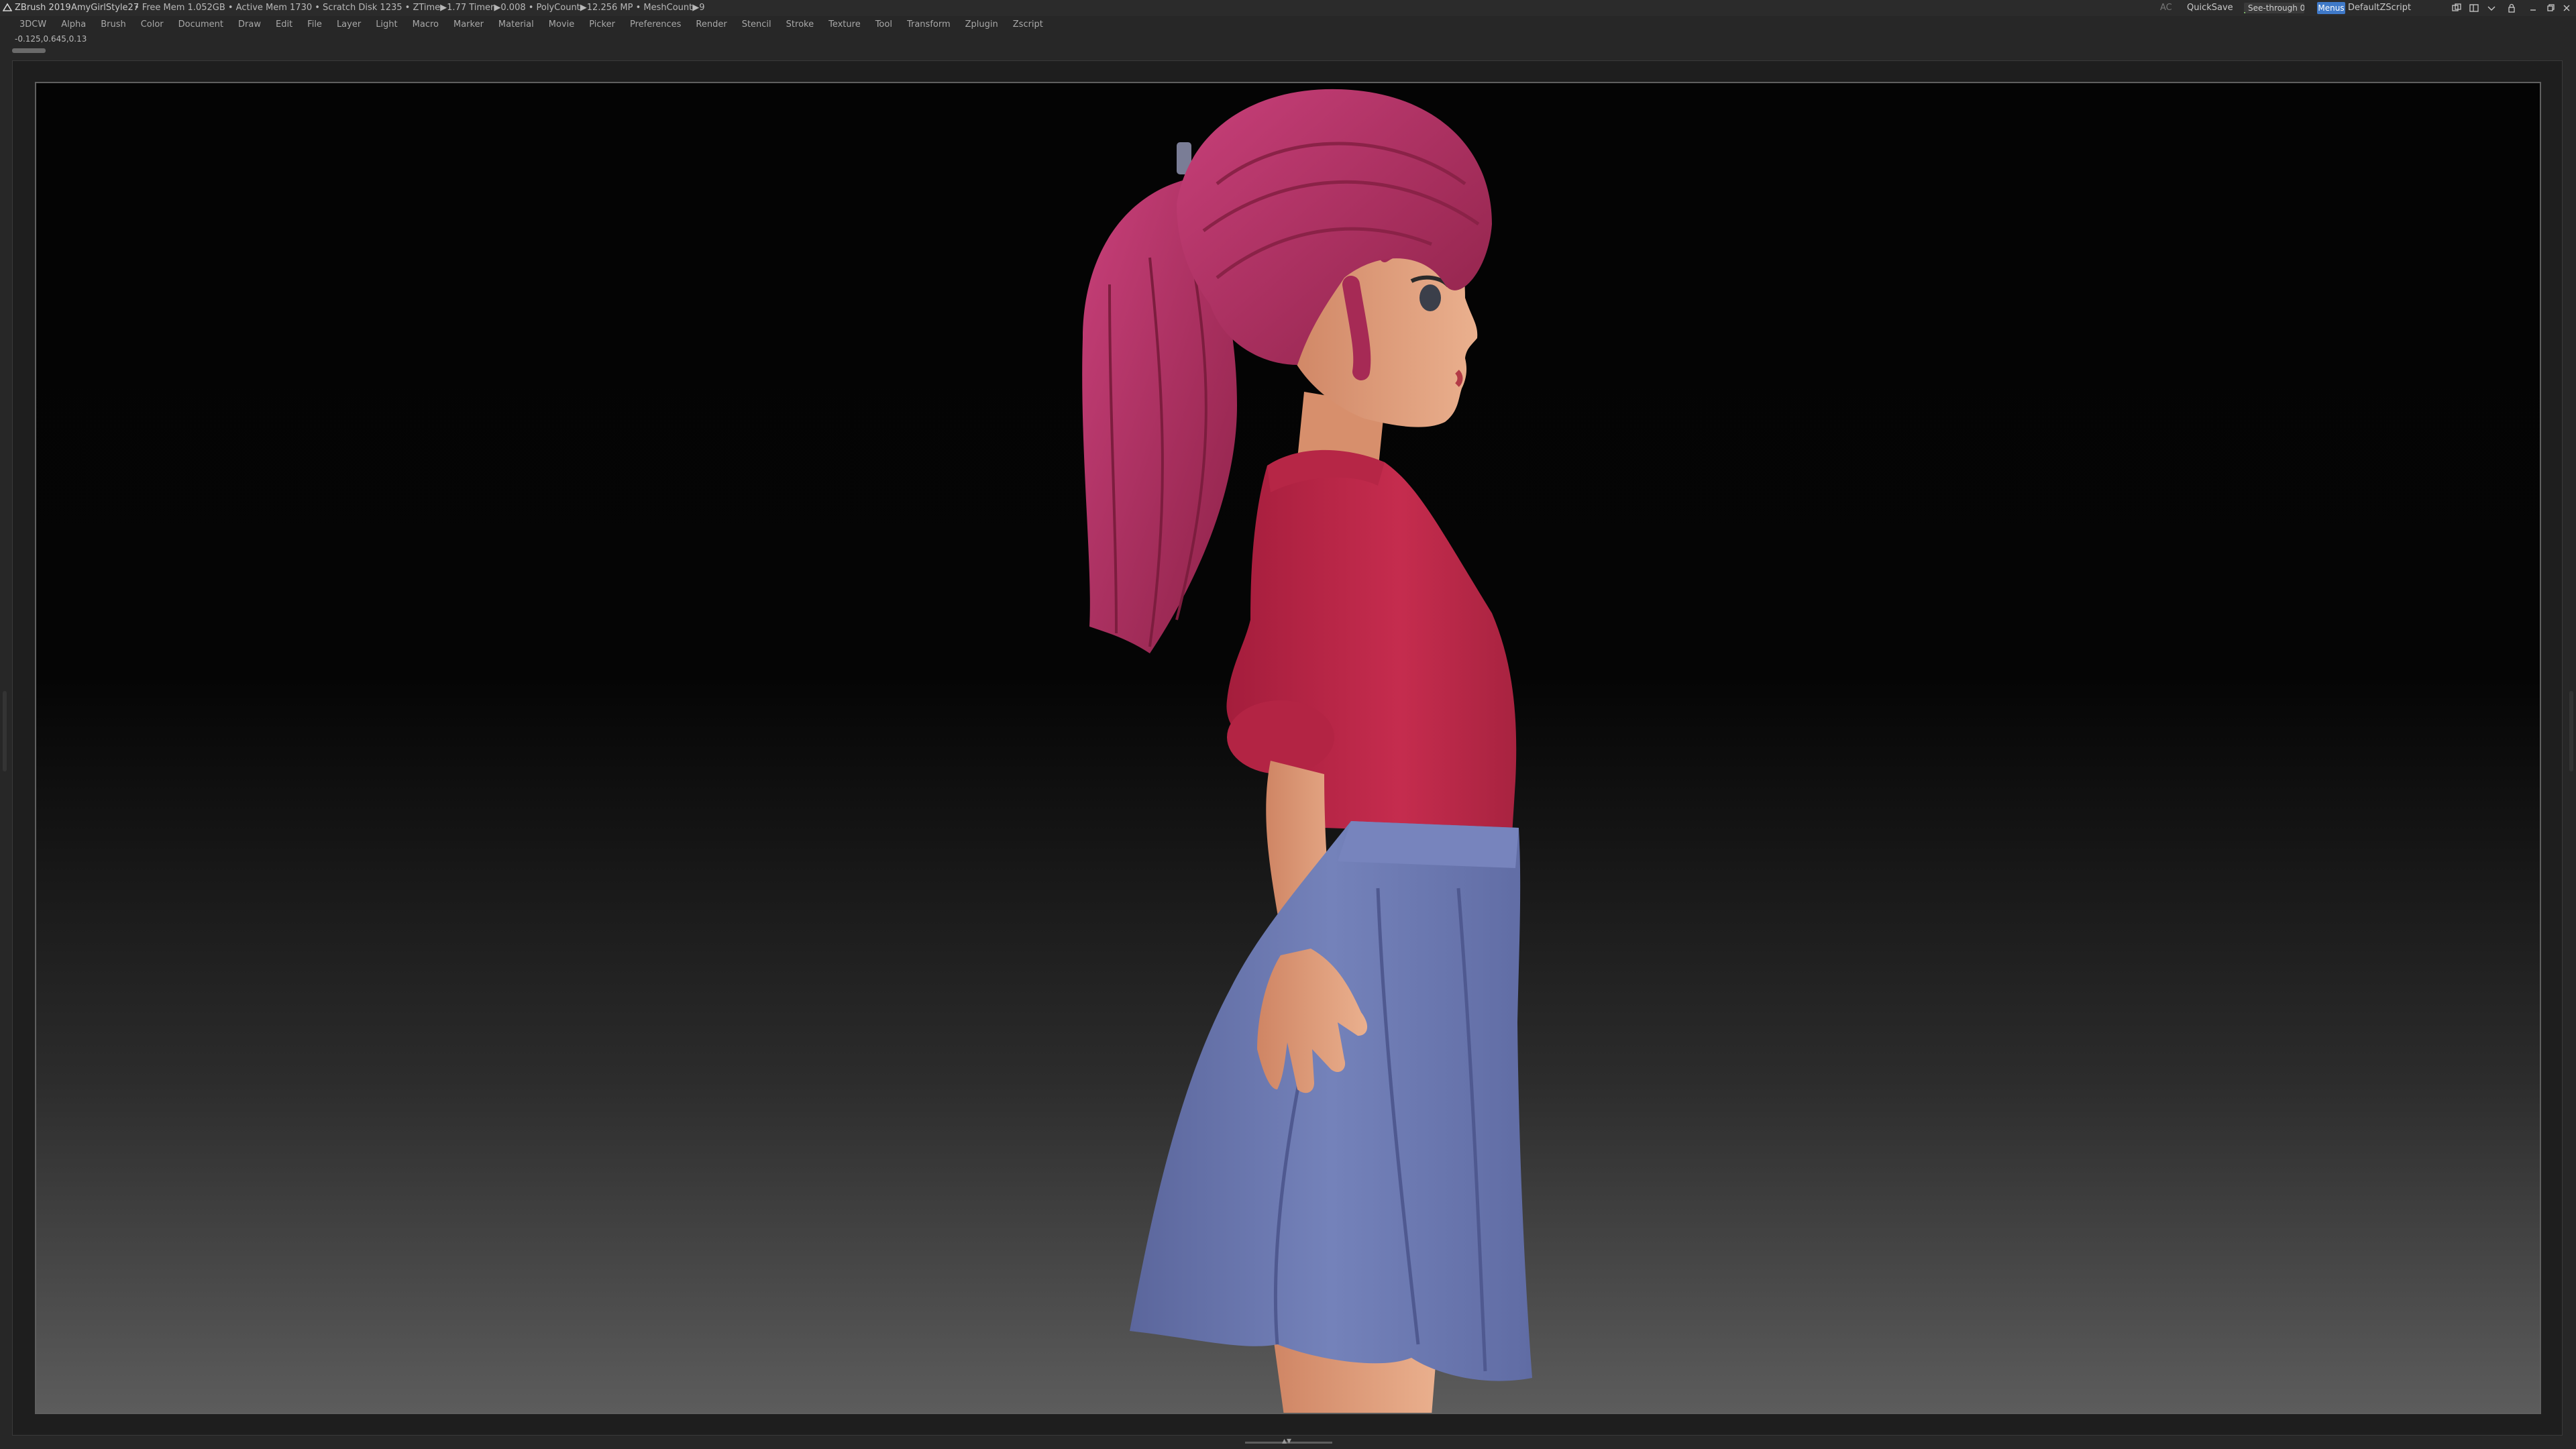 This screenshot has height=1449, width=2576. What do you see at coordinates (2533, 8) in the screenshot?
I see `minimize-icon` at bounding box center [2533, 8].